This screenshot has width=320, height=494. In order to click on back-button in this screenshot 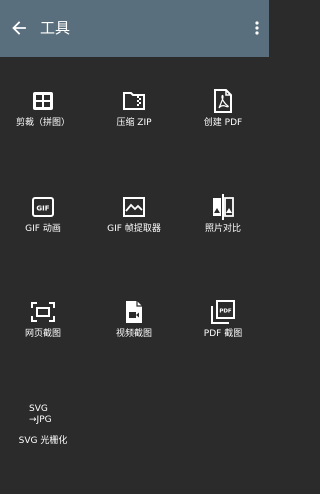, I will do `click(19, 28)`.